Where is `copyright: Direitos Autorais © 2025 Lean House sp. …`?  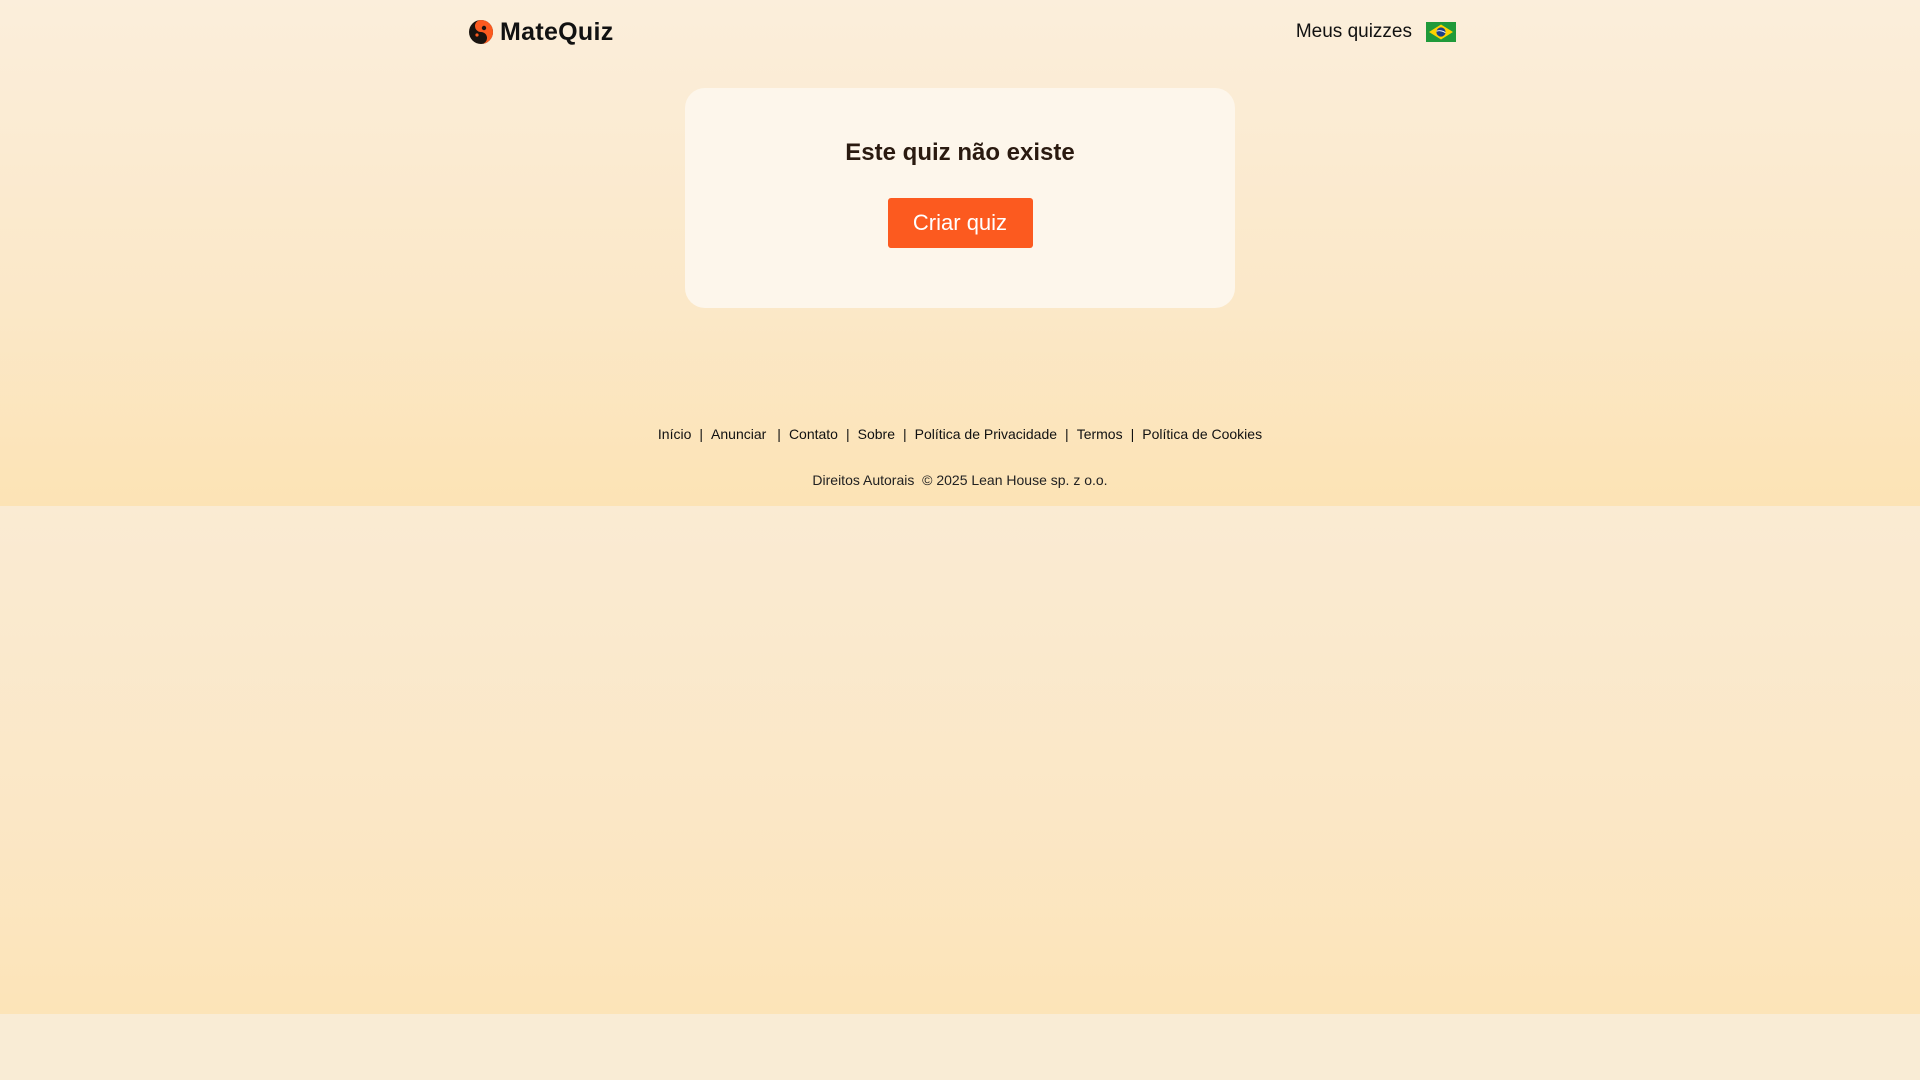
copyright: Direitos Autorais © 2025 Lean House sp. … is located at coordinates (960, 480).